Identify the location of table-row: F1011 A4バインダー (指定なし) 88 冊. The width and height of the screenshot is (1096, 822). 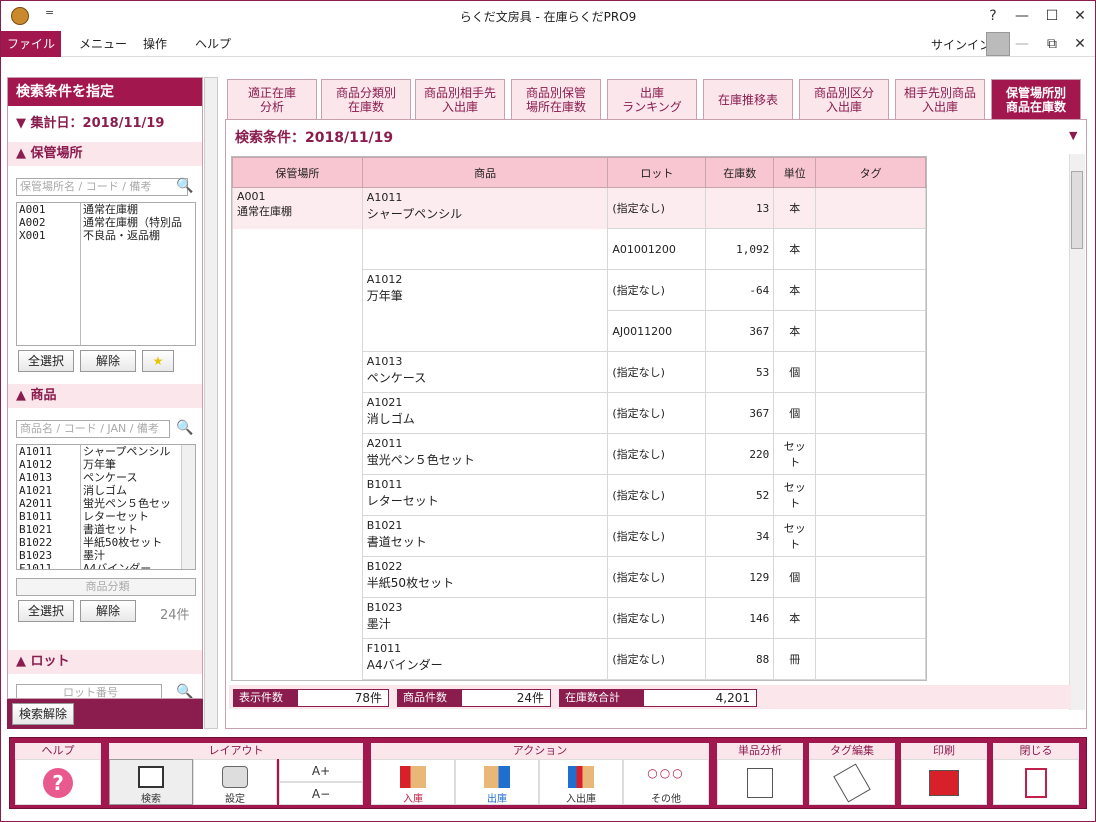
(579, 659).